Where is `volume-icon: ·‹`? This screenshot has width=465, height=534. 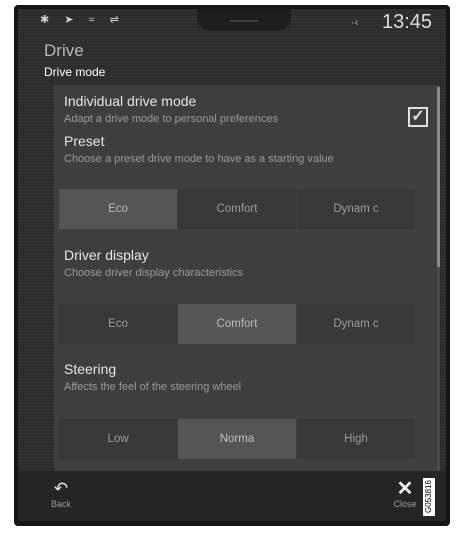
volume-icon: ·‹ is located at coordinates (355, 23).